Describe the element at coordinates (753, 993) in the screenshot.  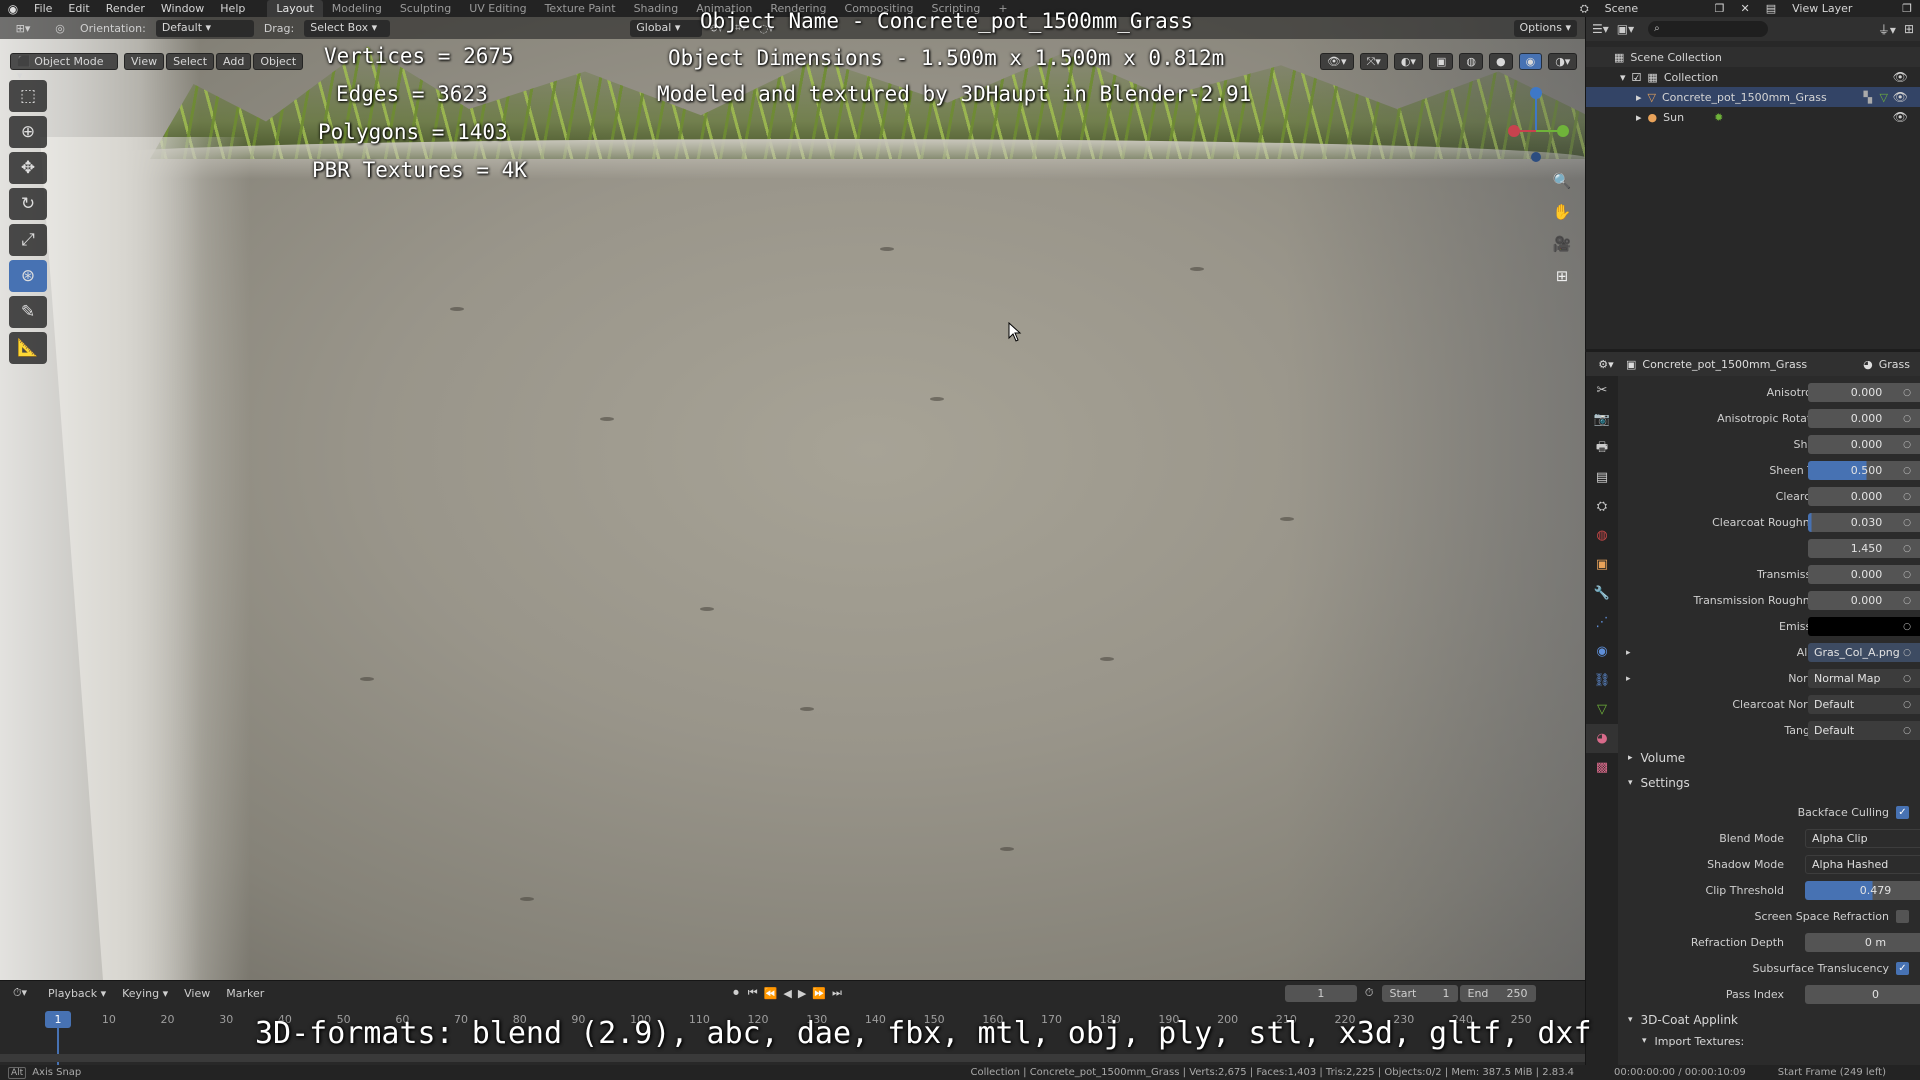
I see `jump-start-icon: ⏮` at that location.